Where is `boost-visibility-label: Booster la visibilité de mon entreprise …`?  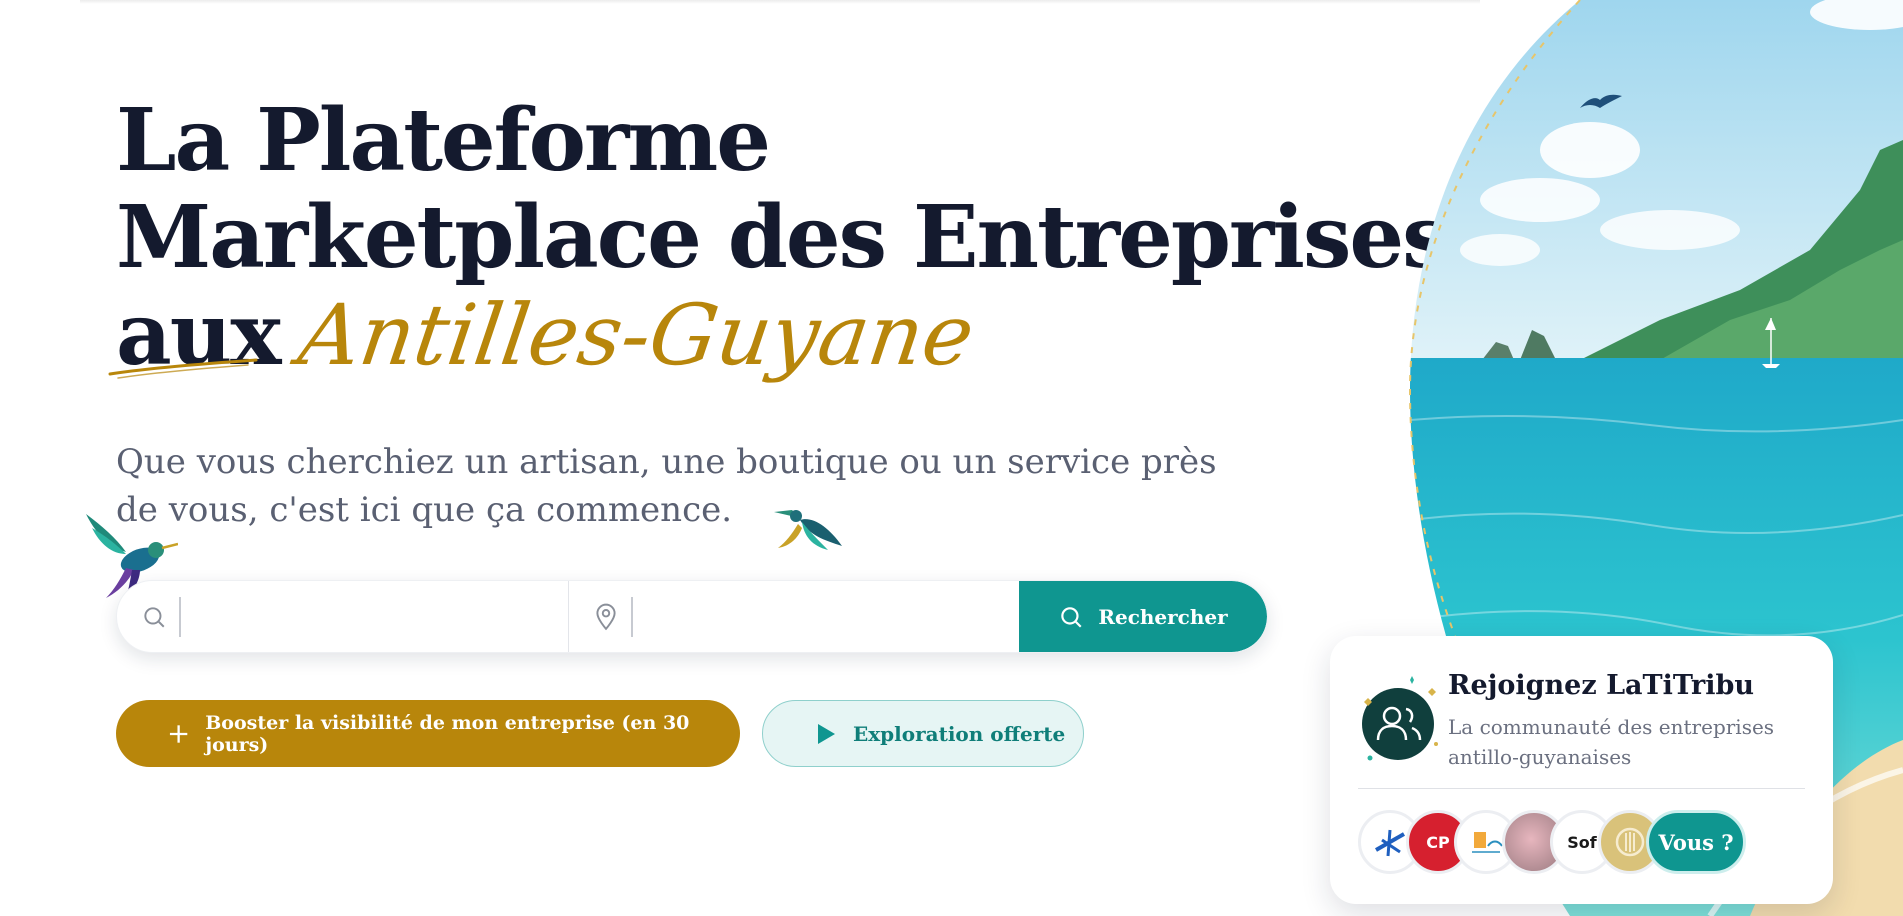 boost-visibility-label: Booster la visibilité de mon entreprise … is located at coordinates (447, 733).